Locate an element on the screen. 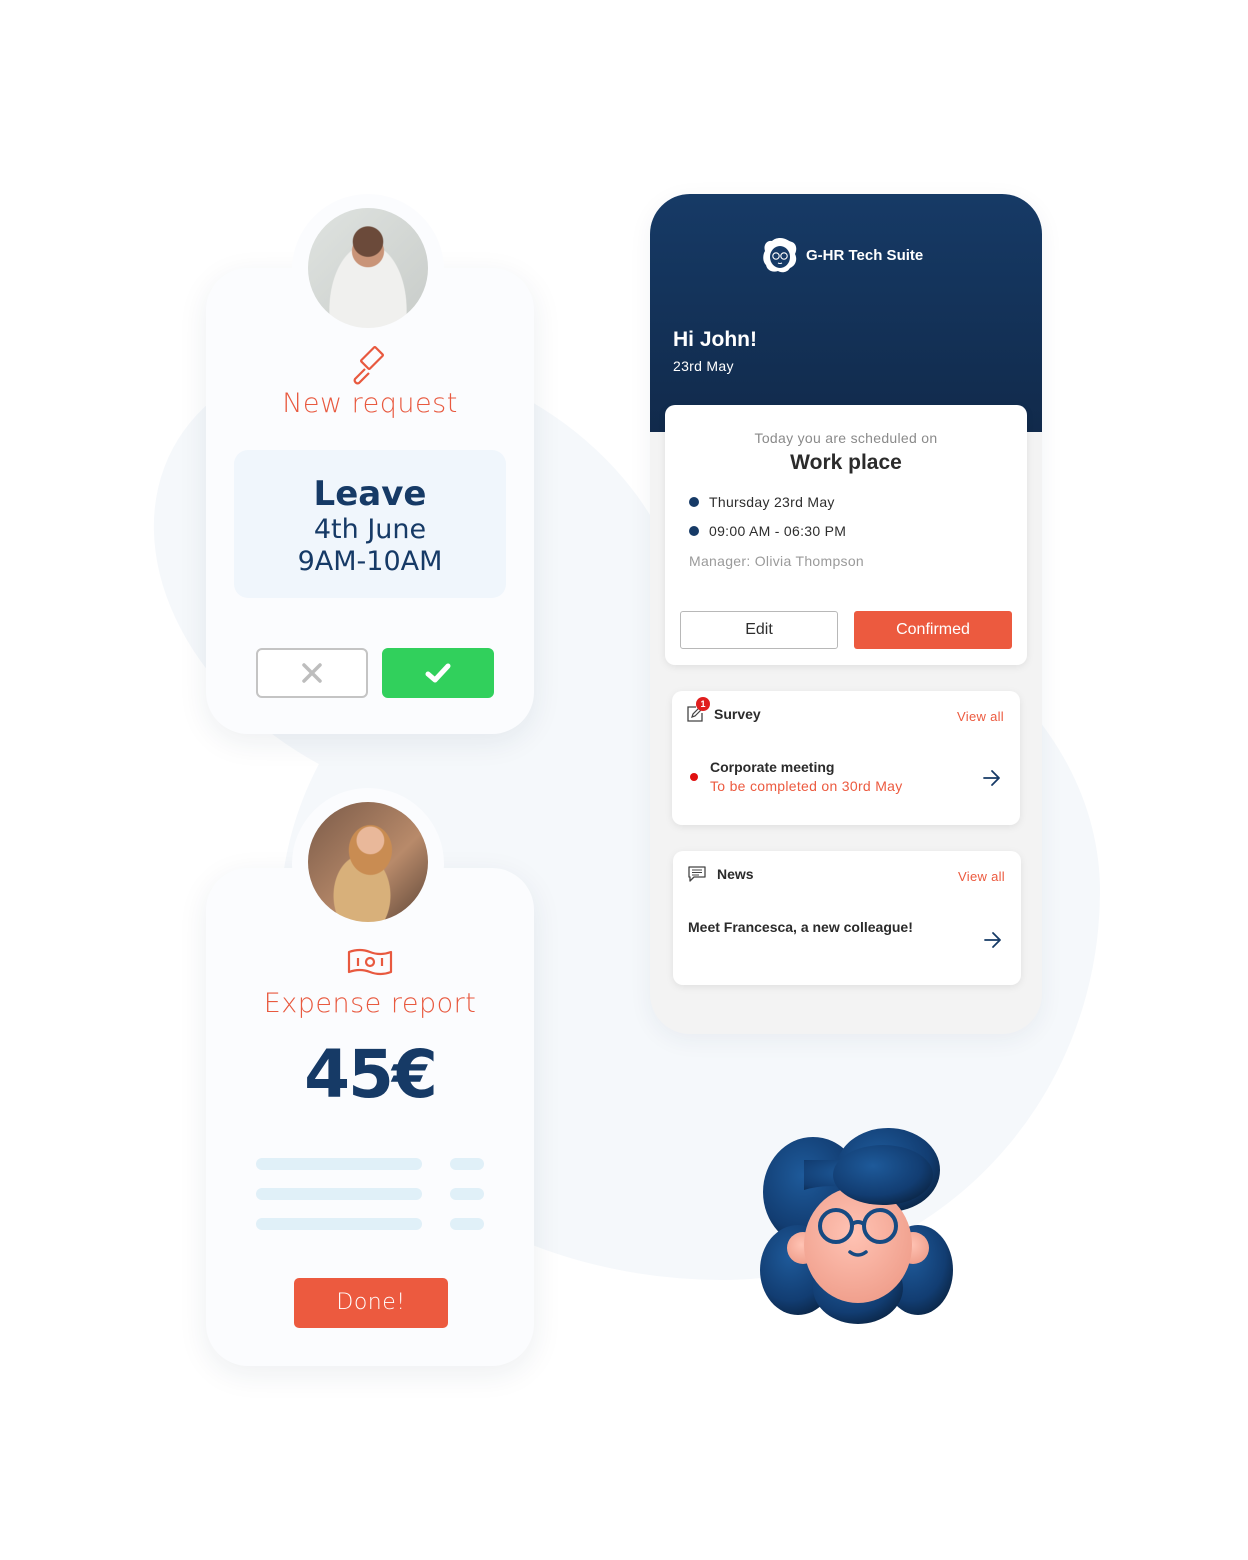 This screenshot has width=1248, height=1560. survey-header: 1 Survey is located at coordinates (723, 710).